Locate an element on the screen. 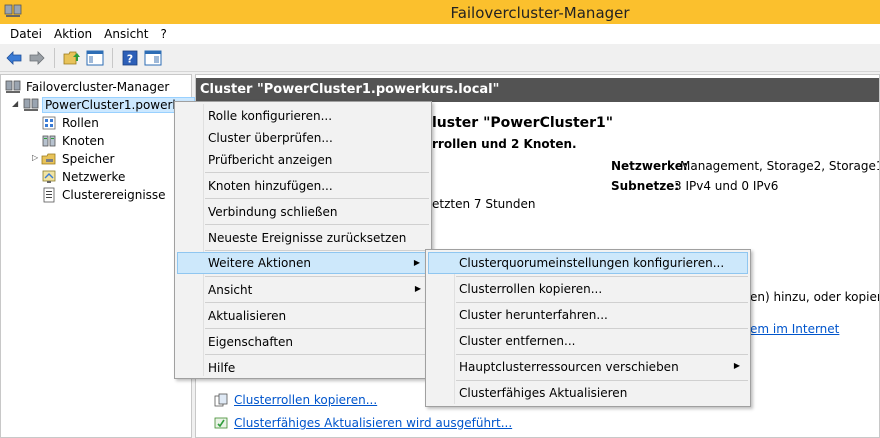 Image resolution: width=880 pixels, height=438 pixels. window-title: Failovercluster-Manager is located at coordinates (540, 13).